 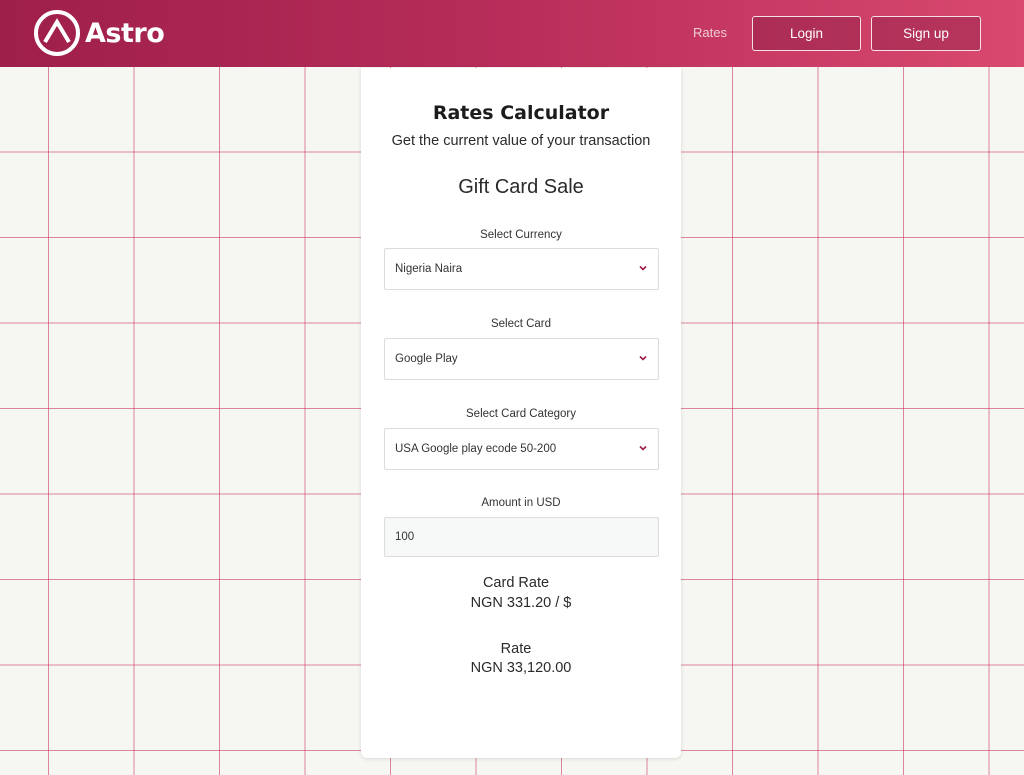 What do you see at coordinates (521, 603) in the screenshot?
I see `card-rate-value: NGN 331.20 / $` at bounding box center [521, 603].